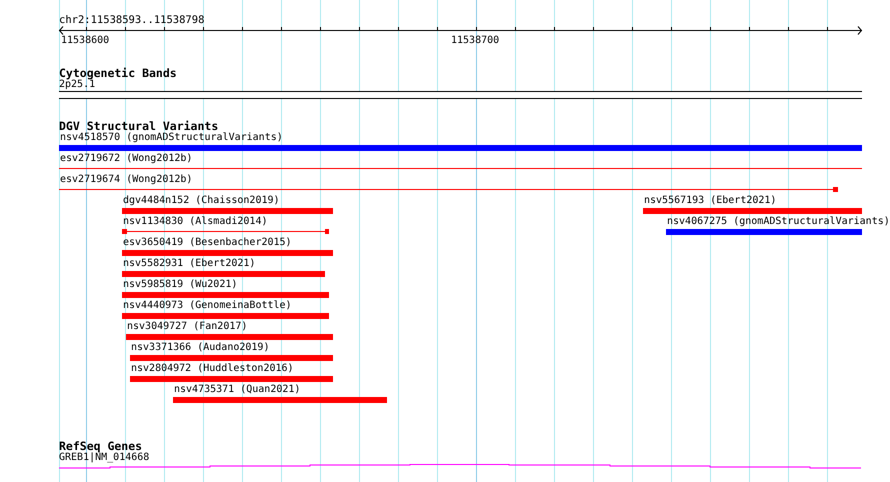 The image size is (890, 482). Describe the element at coordinates (85, 40) in the screenshot. I see `tick-label: 11538600` at that location.